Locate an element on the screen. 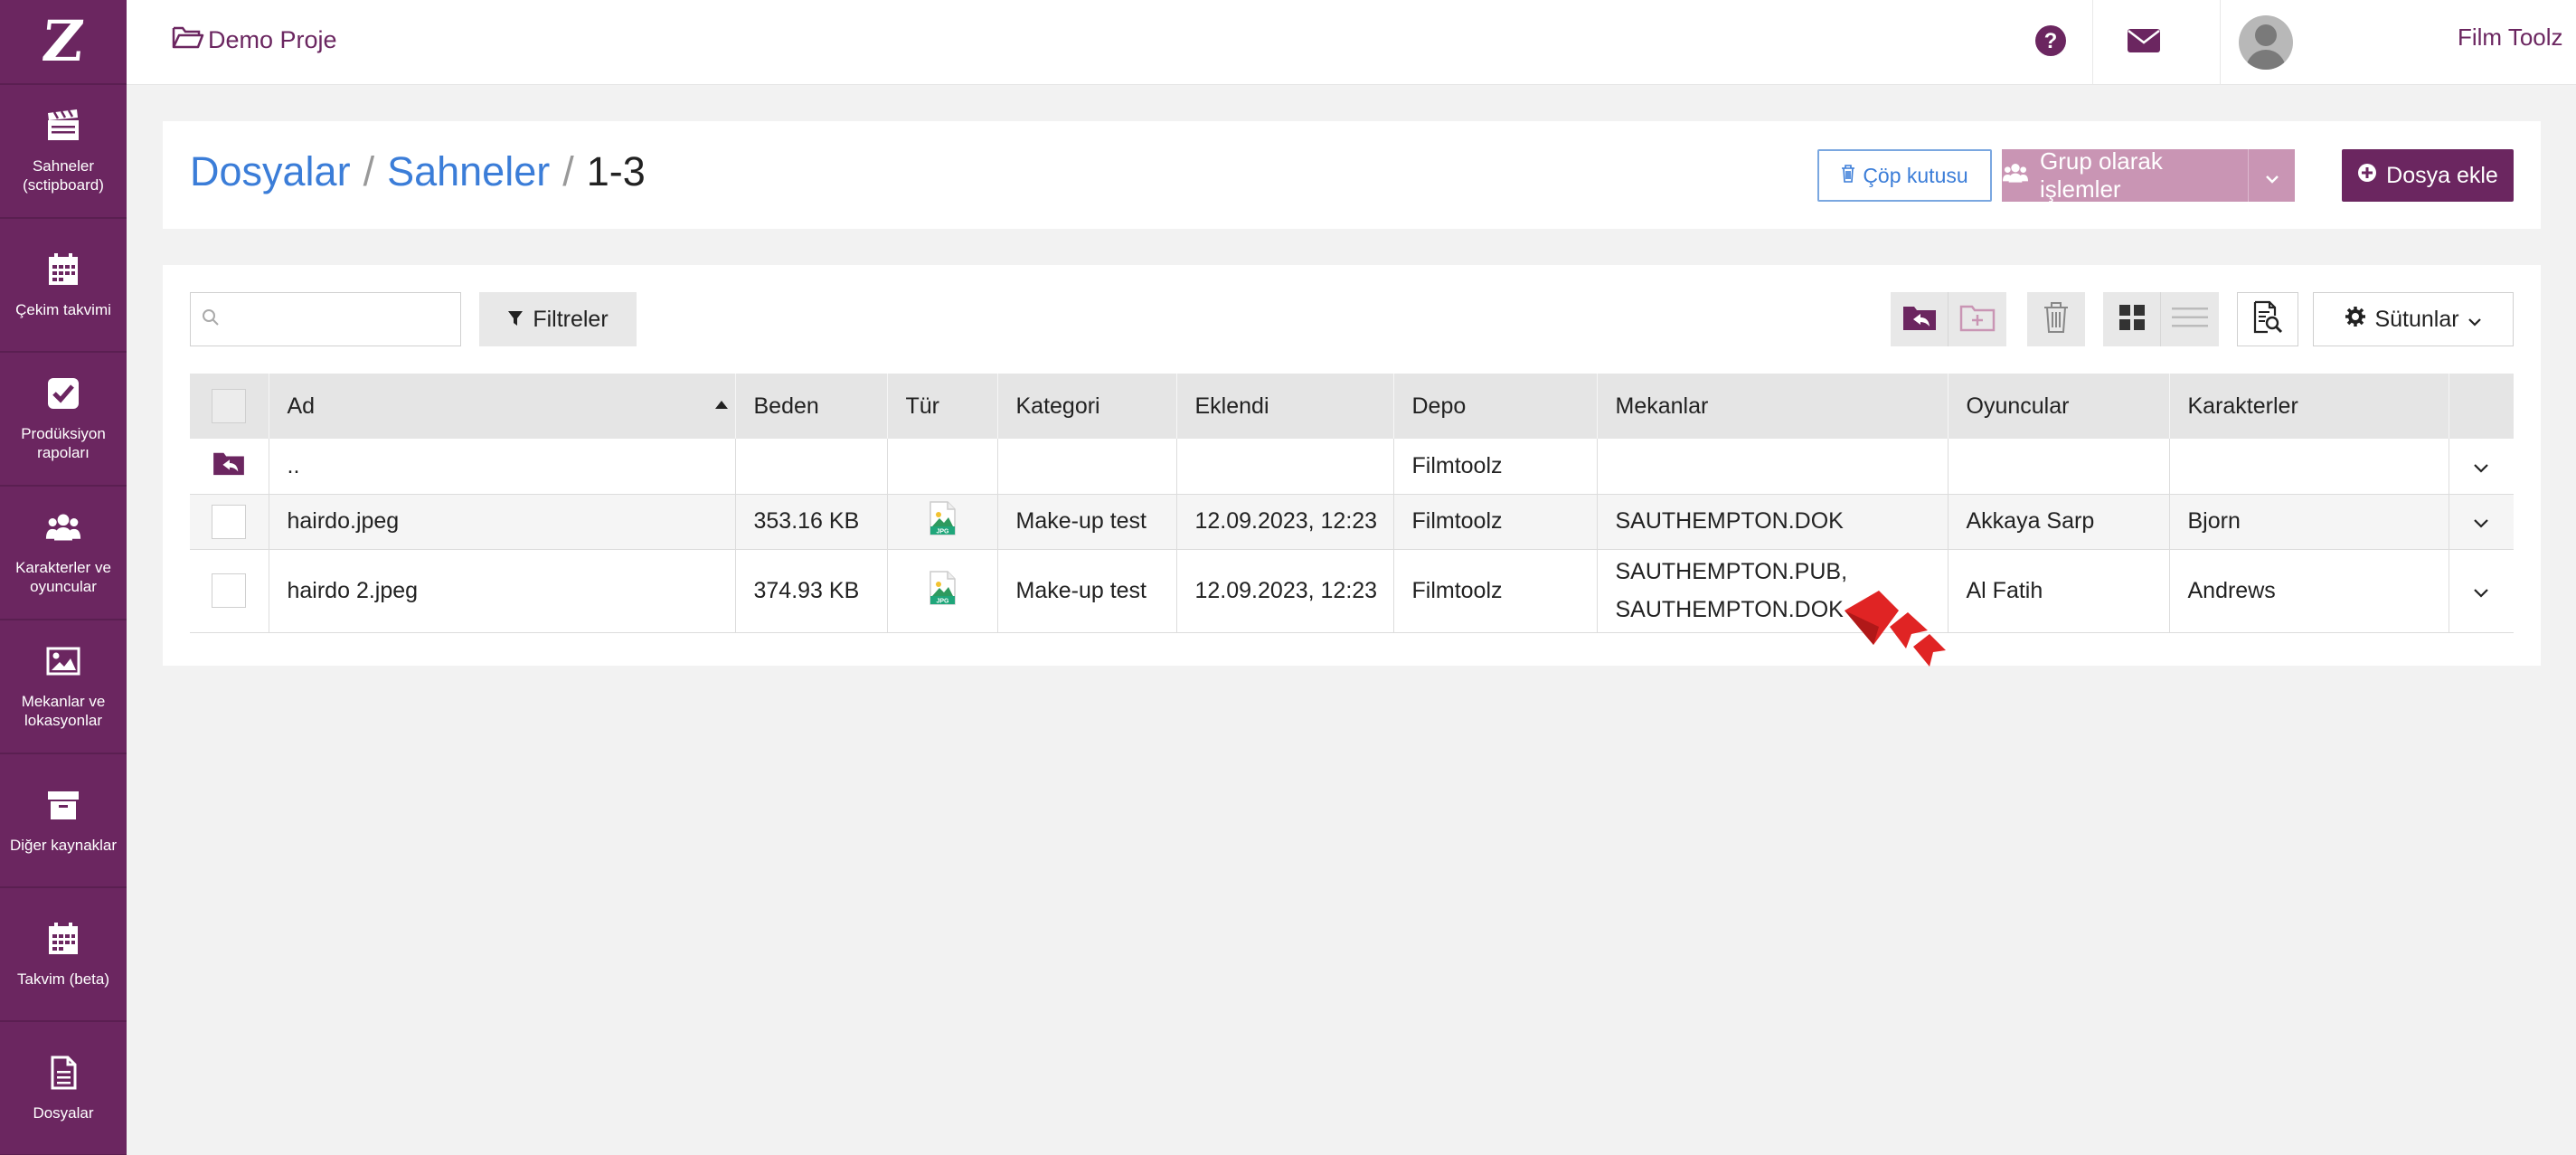  checkbox-icon is located at coordinates (63, 393).